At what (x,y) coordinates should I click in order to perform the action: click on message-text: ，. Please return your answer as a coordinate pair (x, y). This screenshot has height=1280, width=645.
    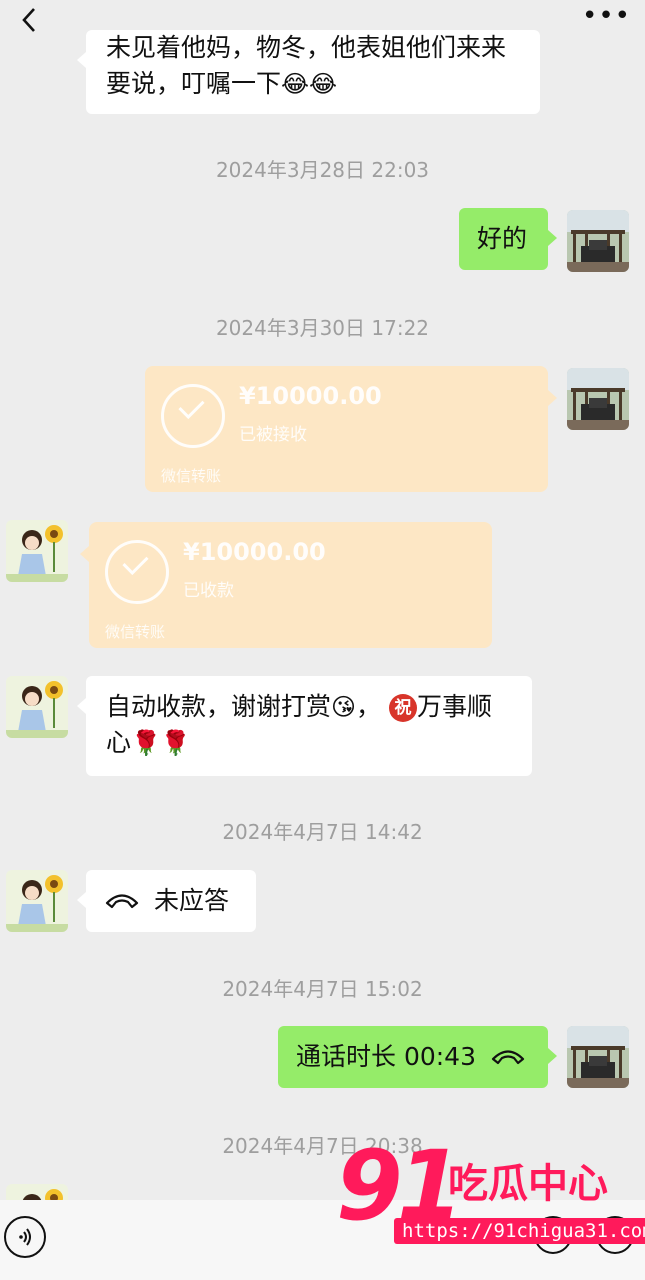
    Looking at the image, I should click on (369, 706).